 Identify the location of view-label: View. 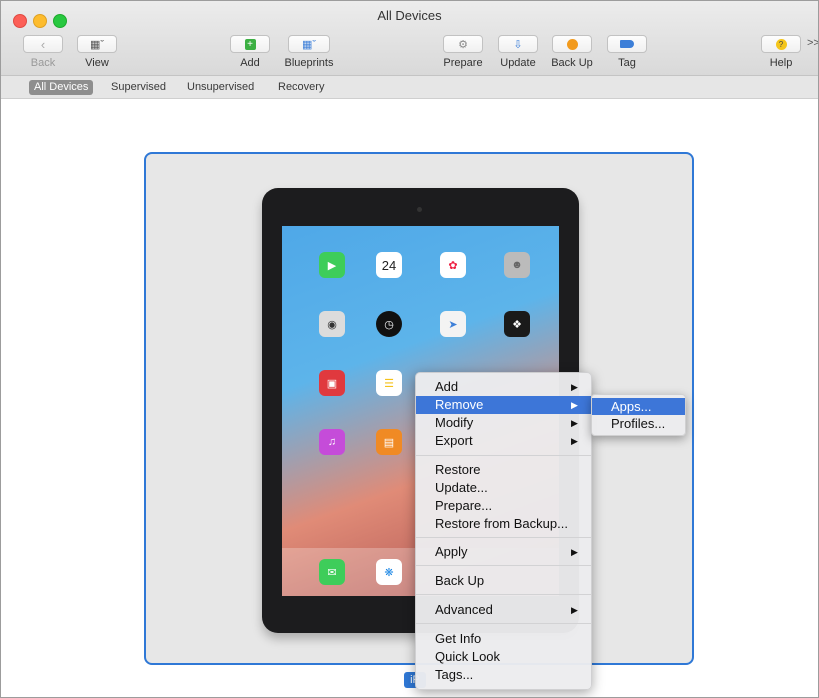
(97, 63).